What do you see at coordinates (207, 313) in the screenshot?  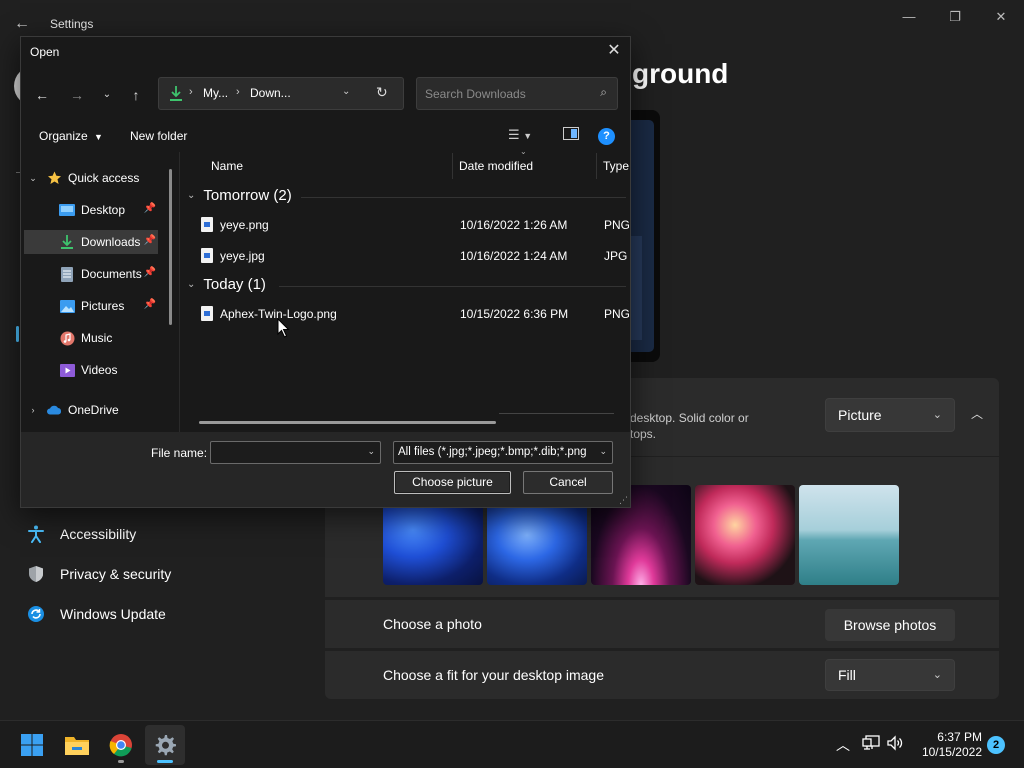 I see `image-file-icon` at bounding box center [207, 313].